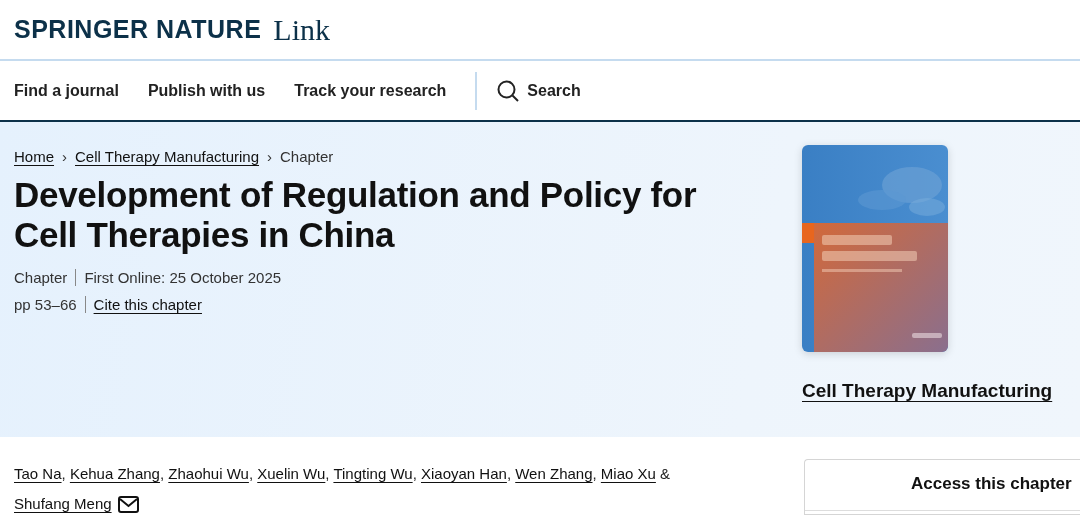  What do you see at coordinates (41, 277) in the screenshot?
I see `content-type: Chapter` at bounding box center [41, 277].